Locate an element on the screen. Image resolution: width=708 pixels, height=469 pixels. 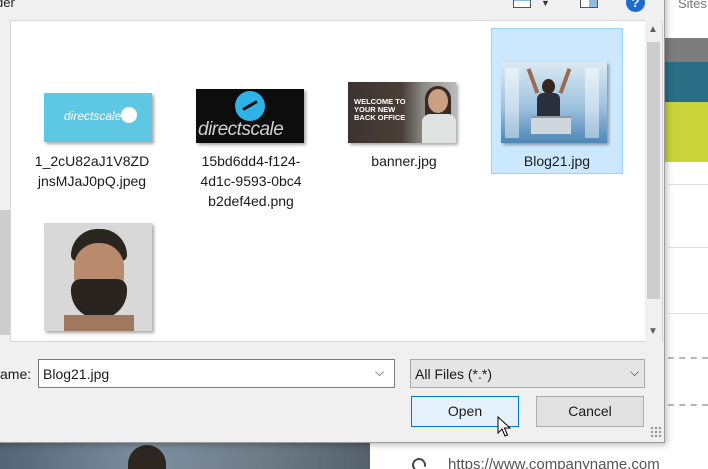
file-name: 4d1c-9593-0bc4 is located at coordinates (251, 181).